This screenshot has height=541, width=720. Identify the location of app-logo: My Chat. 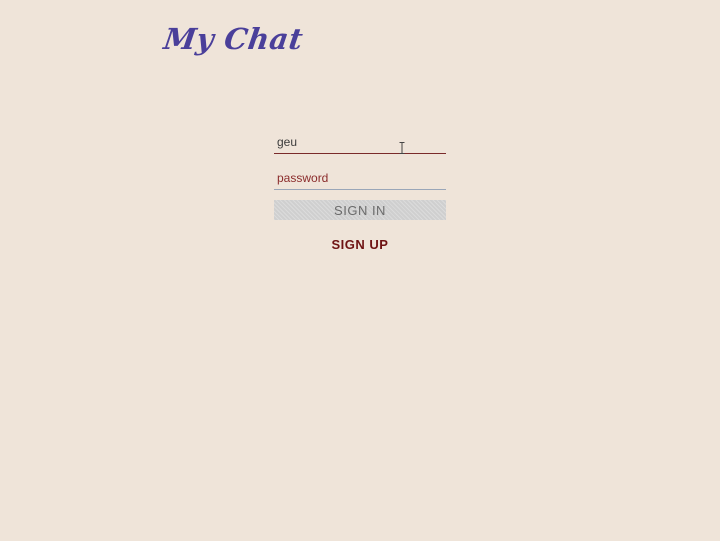
(233, 39).